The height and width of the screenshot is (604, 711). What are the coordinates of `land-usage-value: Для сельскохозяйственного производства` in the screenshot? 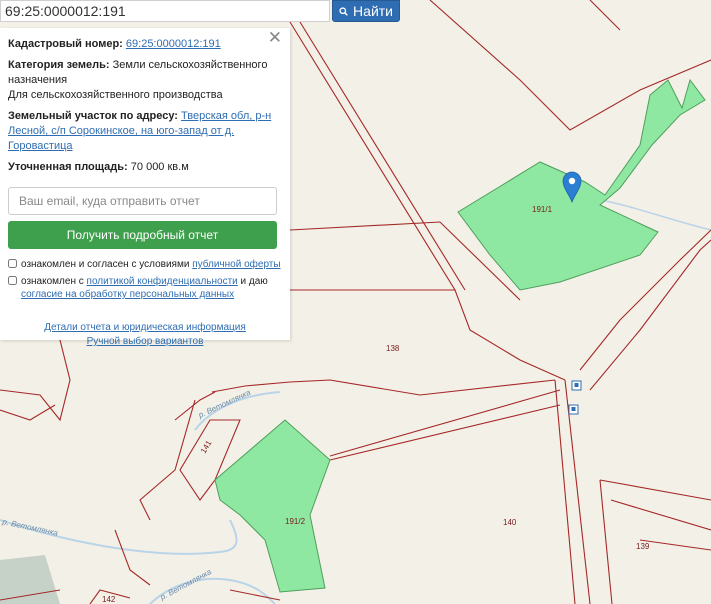 It's located at (115, 95).